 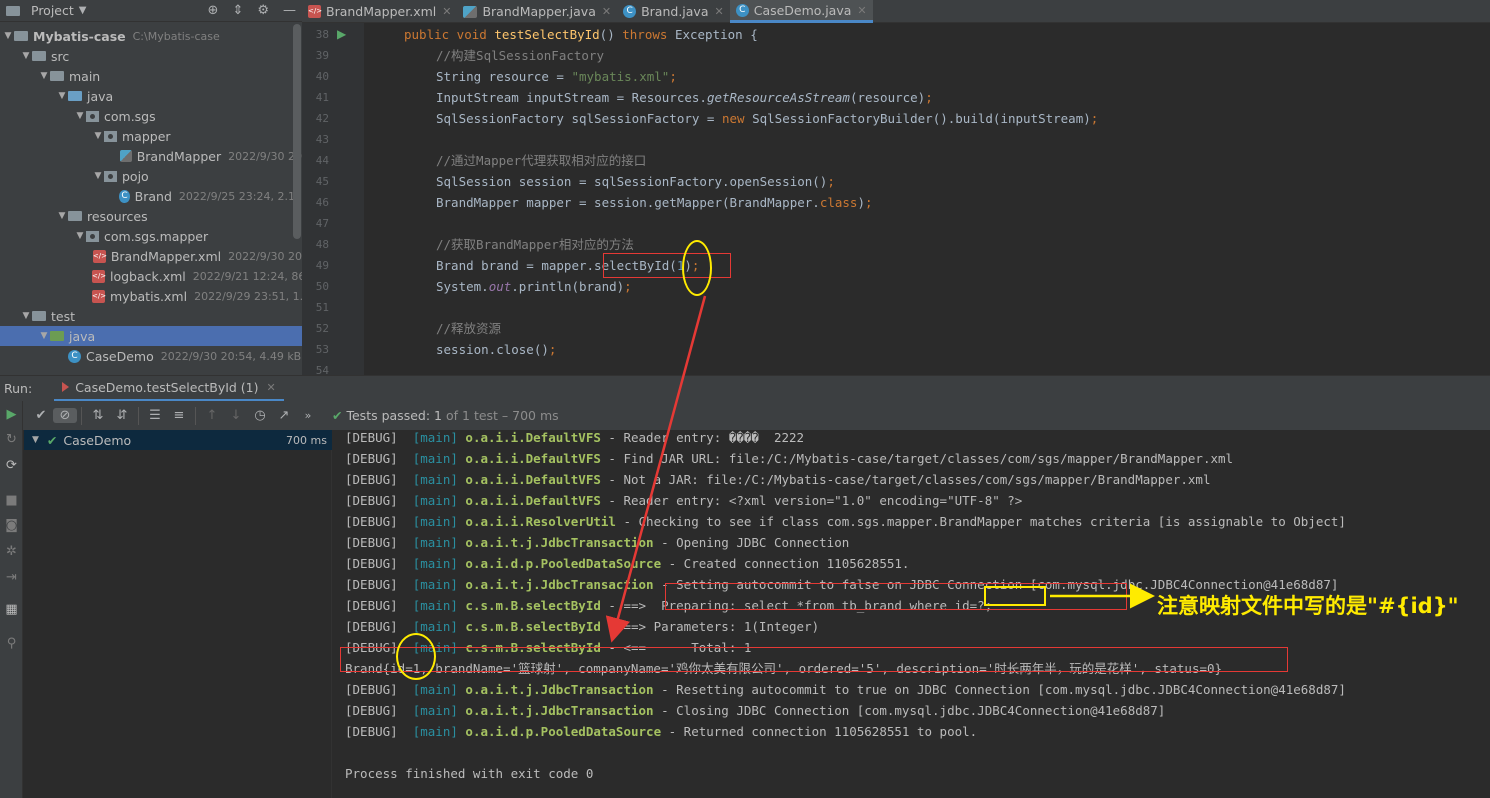 I want to click on editor-tab: BrandMapper.java ✕, so click(x=537, y=11).